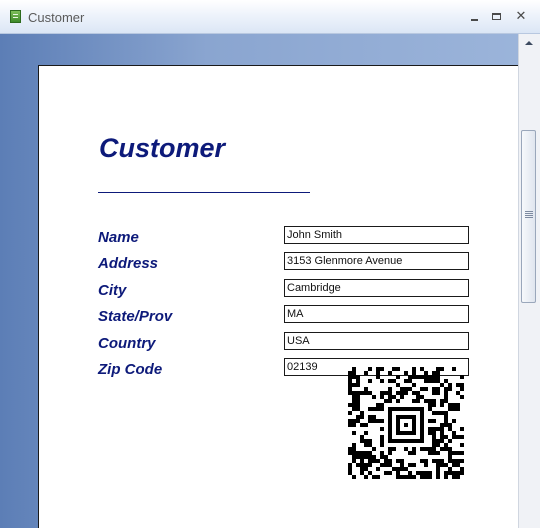  What do you see at coordinates (529, 211) in the screenshot?
I see `grip-icon` at bounding box center [529, 211].